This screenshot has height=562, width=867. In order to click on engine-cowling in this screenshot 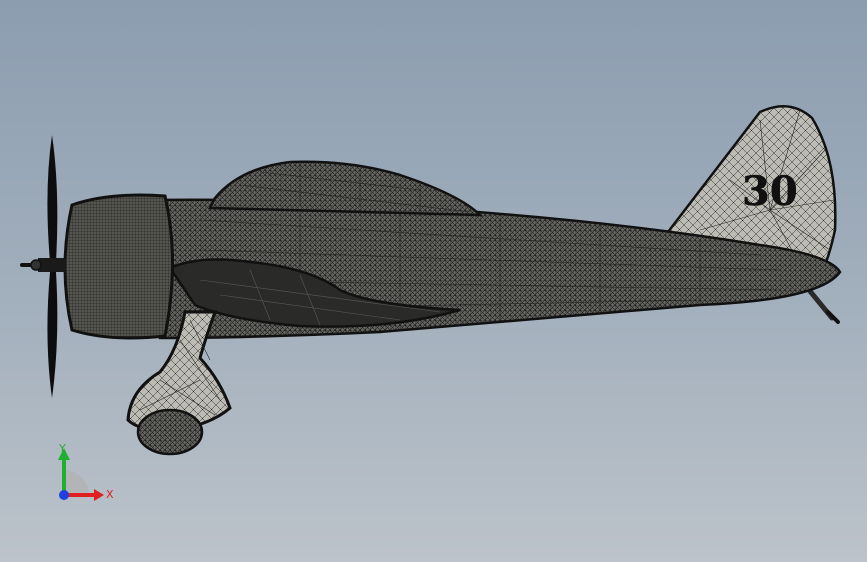, I will do `click(118, 266)`.